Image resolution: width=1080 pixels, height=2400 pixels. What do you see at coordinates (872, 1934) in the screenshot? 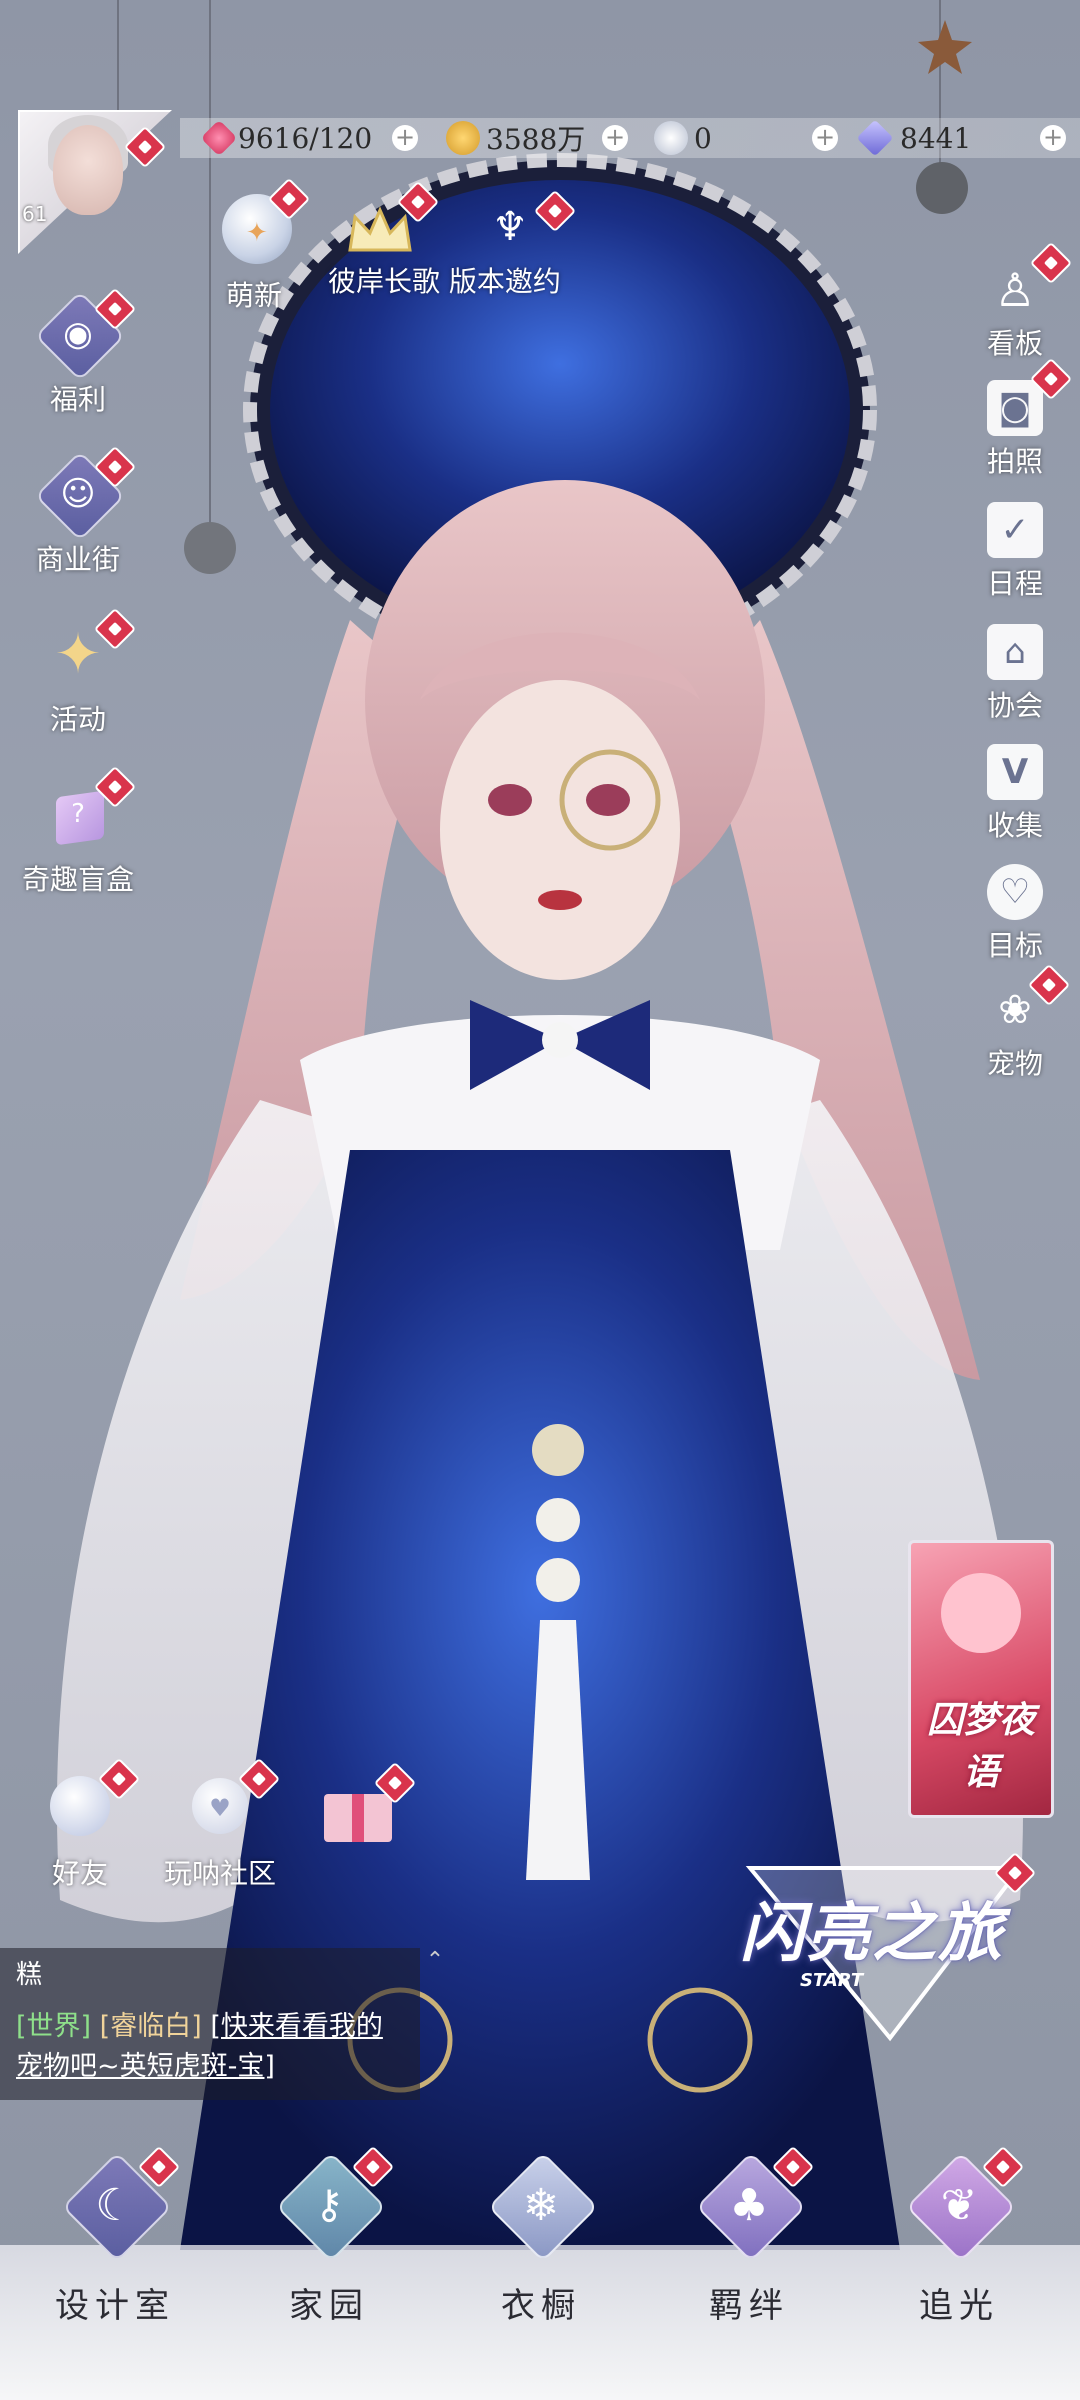
I see `journey-title: 闪亮之旅` at bounding box center [872, 1934].